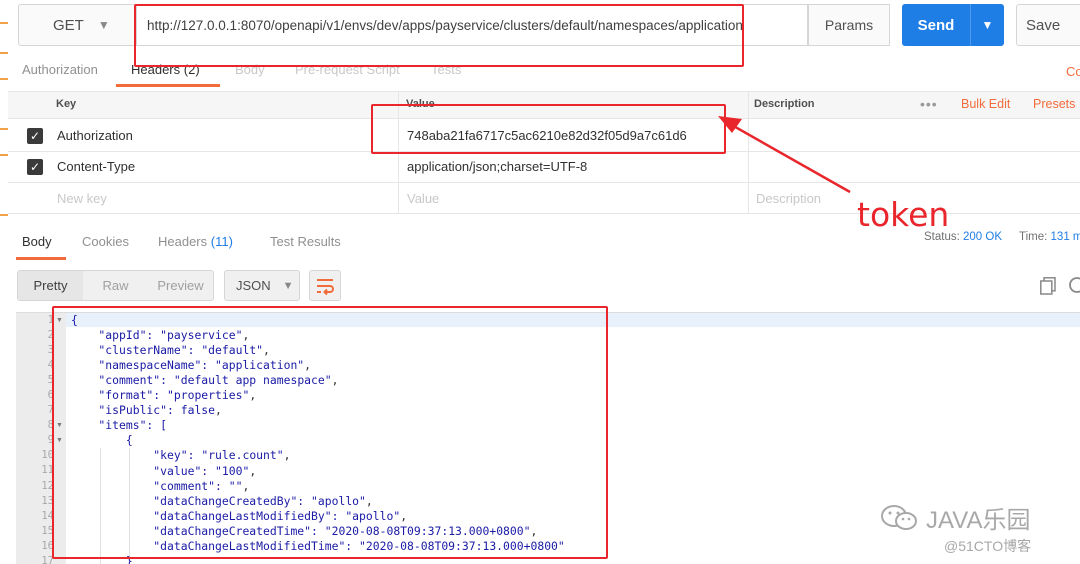 The image size is (1080, 564). I want to click on line-number: 6, so click(50, 395).